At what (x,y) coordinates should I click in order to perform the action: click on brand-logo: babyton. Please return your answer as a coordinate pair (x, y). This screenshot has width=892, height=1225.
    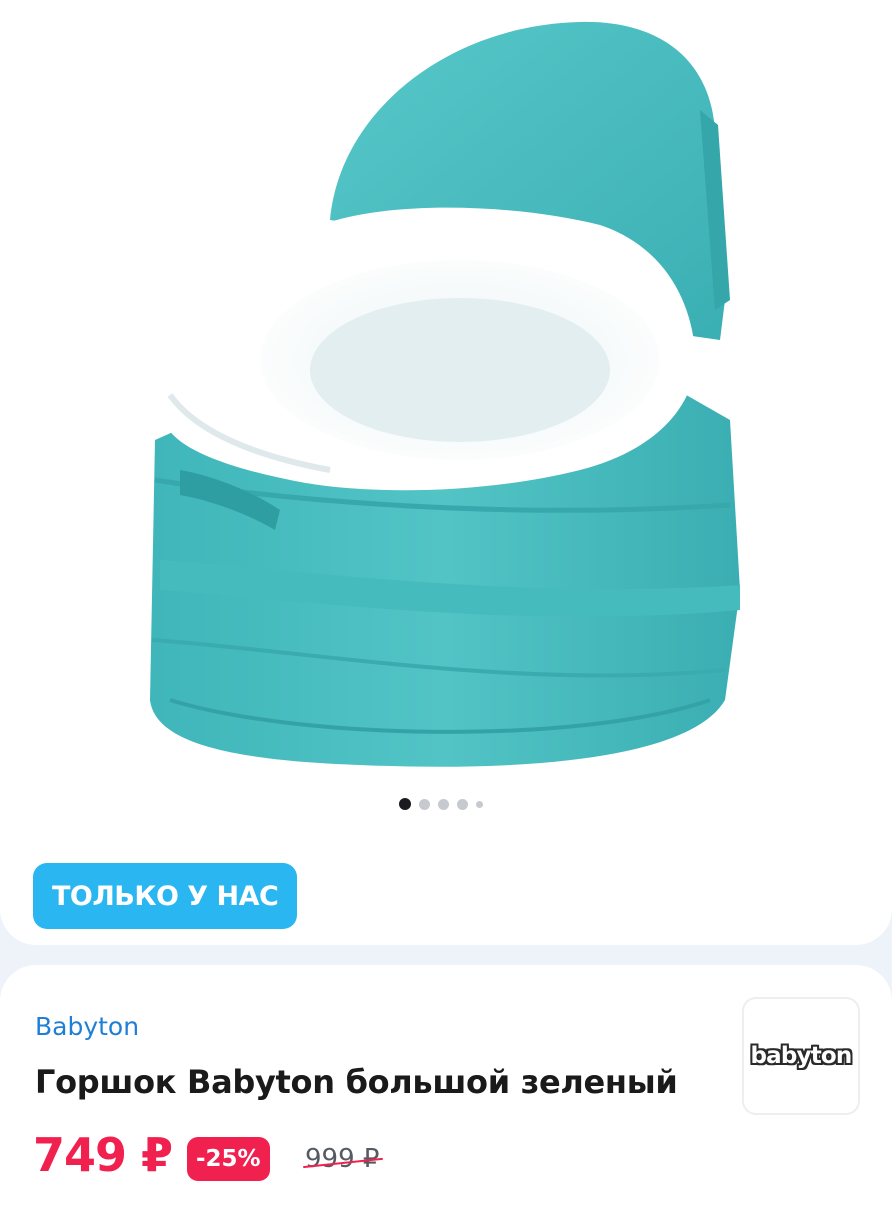
    Looking at the image, I should click on (801, 1056).